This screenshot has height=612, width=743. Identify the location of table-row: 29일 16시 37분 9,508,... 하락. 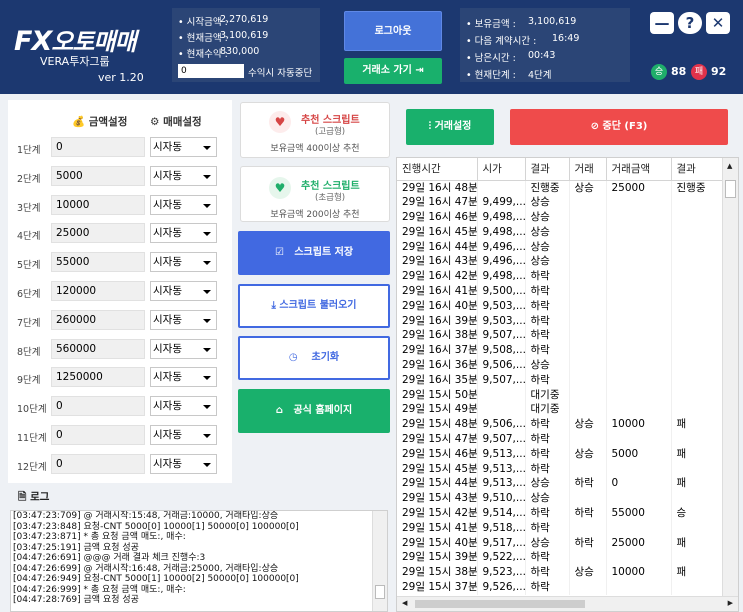
(560, 351).